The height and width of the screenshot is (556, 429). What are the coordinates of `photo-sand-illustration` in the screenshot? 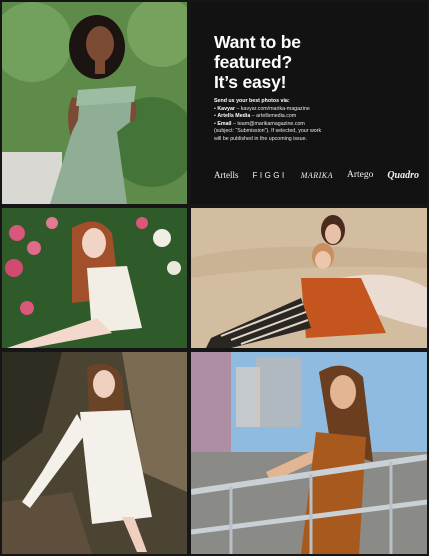 It's located at (309, 278).